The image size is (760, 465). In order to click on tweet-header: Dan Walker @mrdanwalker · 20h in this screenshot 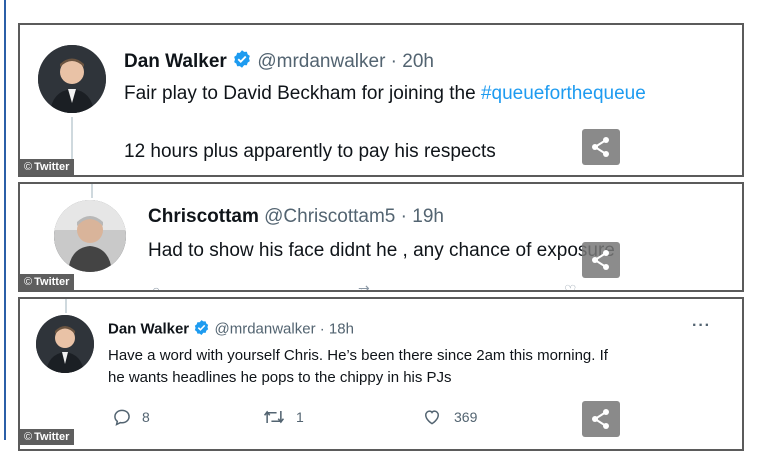, I will do `click(279, 62)`.